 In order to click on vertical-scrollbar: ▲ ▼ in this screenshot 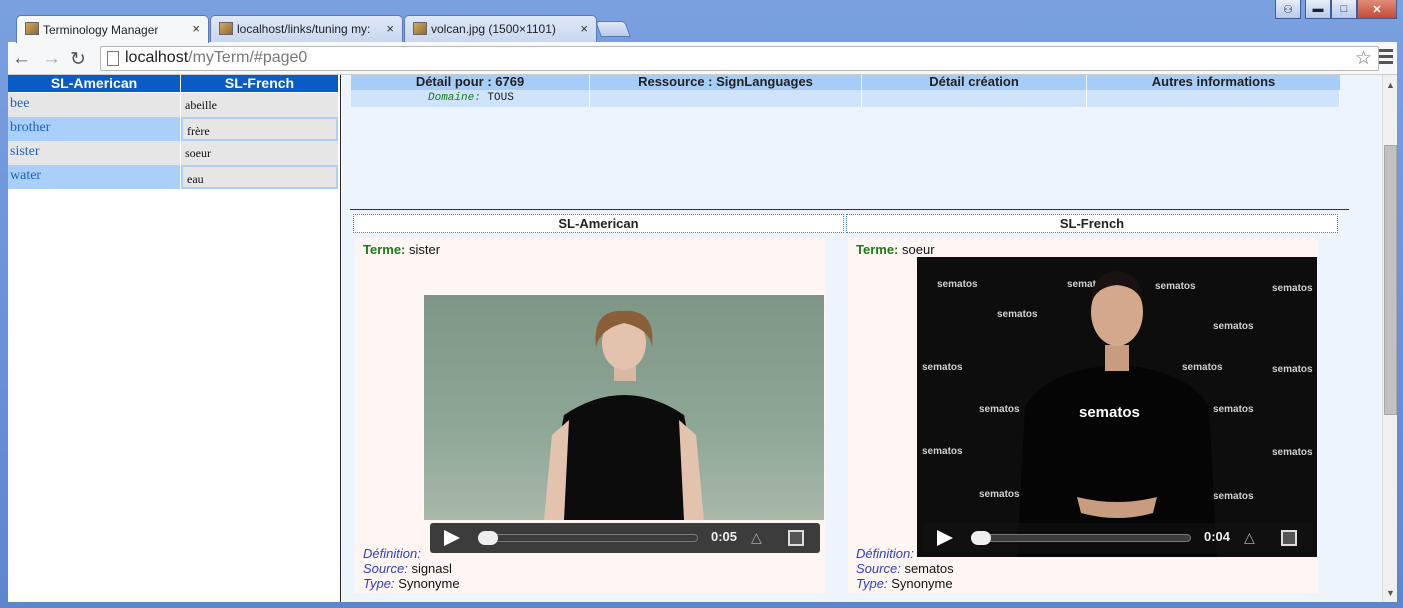, I will do `click(1389, 338)`.